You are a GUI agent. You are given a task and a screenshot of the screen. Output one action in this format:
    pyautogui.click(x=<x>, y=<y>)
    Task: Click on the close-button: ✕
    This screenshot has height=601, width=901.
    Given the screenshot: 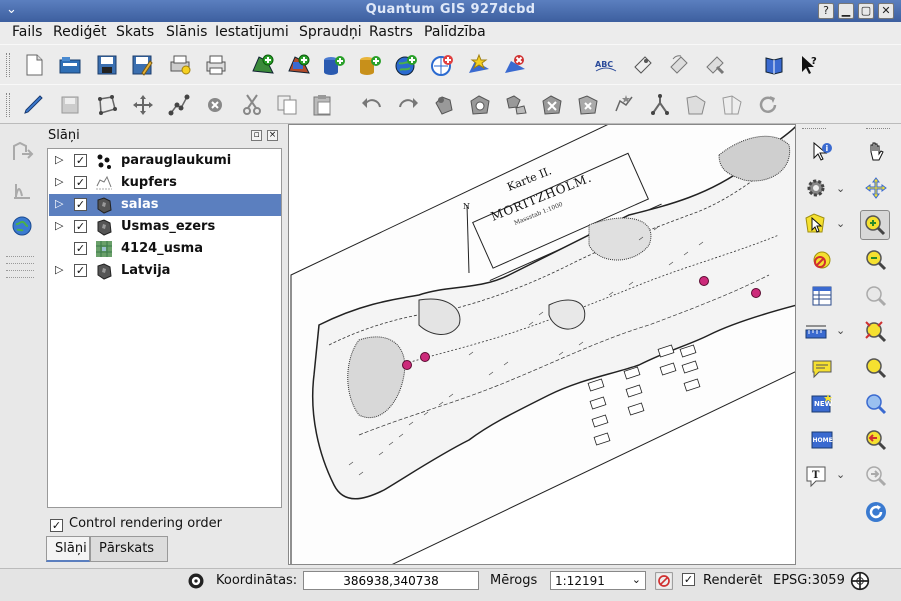 What is the action you would take?
    pyautogui.click(x=886, y=11)
    